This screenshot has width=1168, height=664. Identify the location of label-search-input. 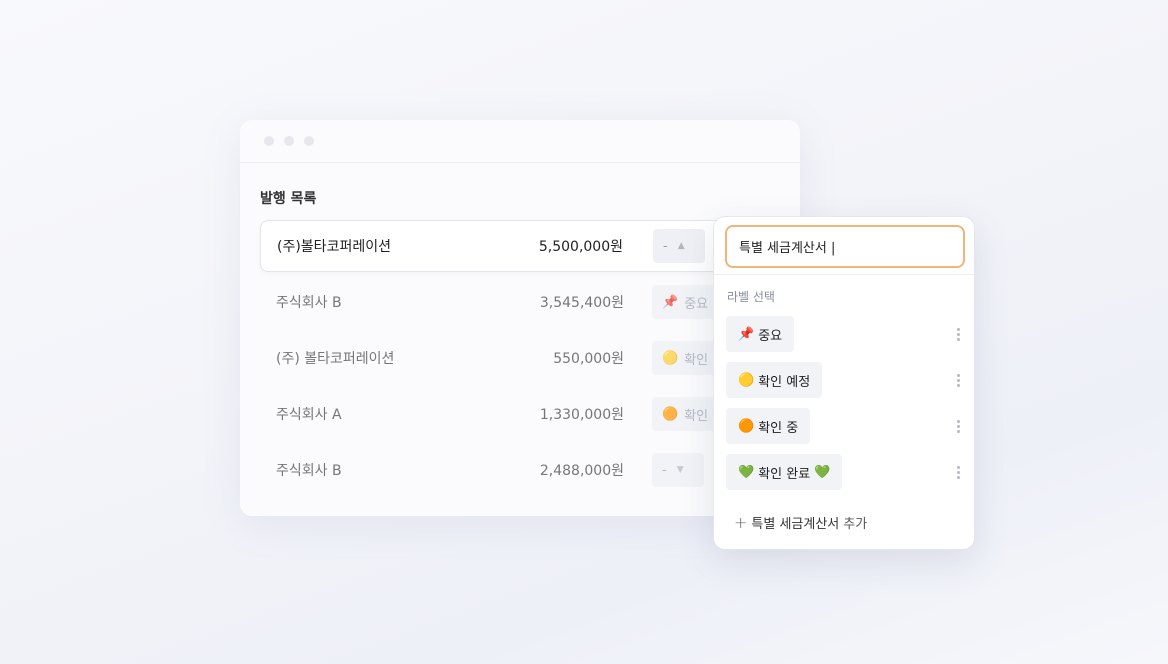
(845, 246).